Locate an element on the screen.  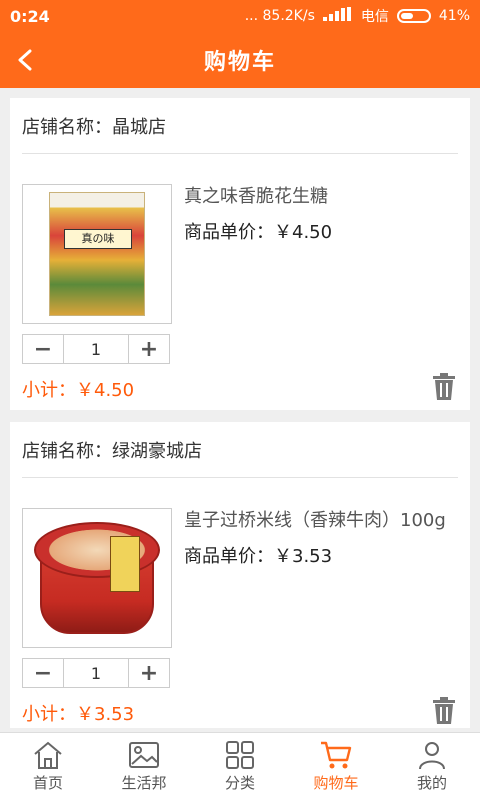
item-name: 皇子过桥米线（香辣牛肉）100g is located at coordinates (321, 521).